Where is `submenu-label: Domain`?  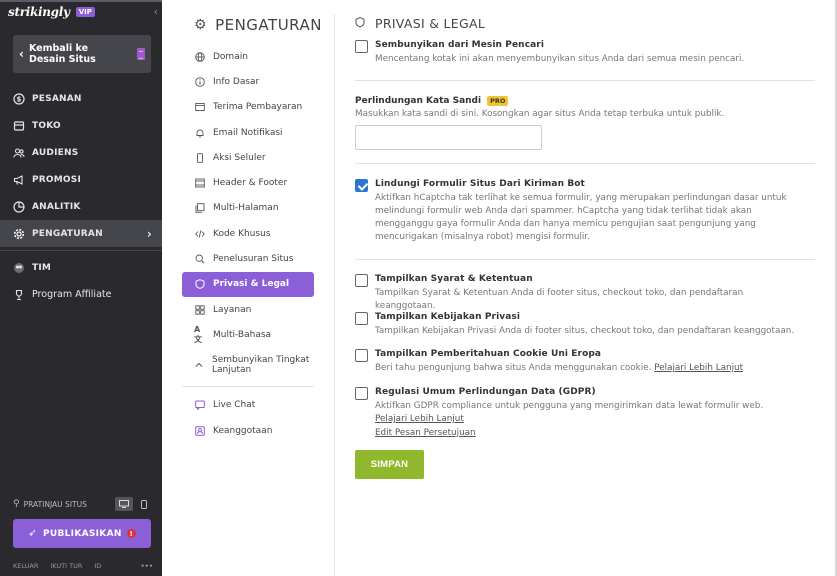
submenu-label: Domain is located at coordinates (230, 56).